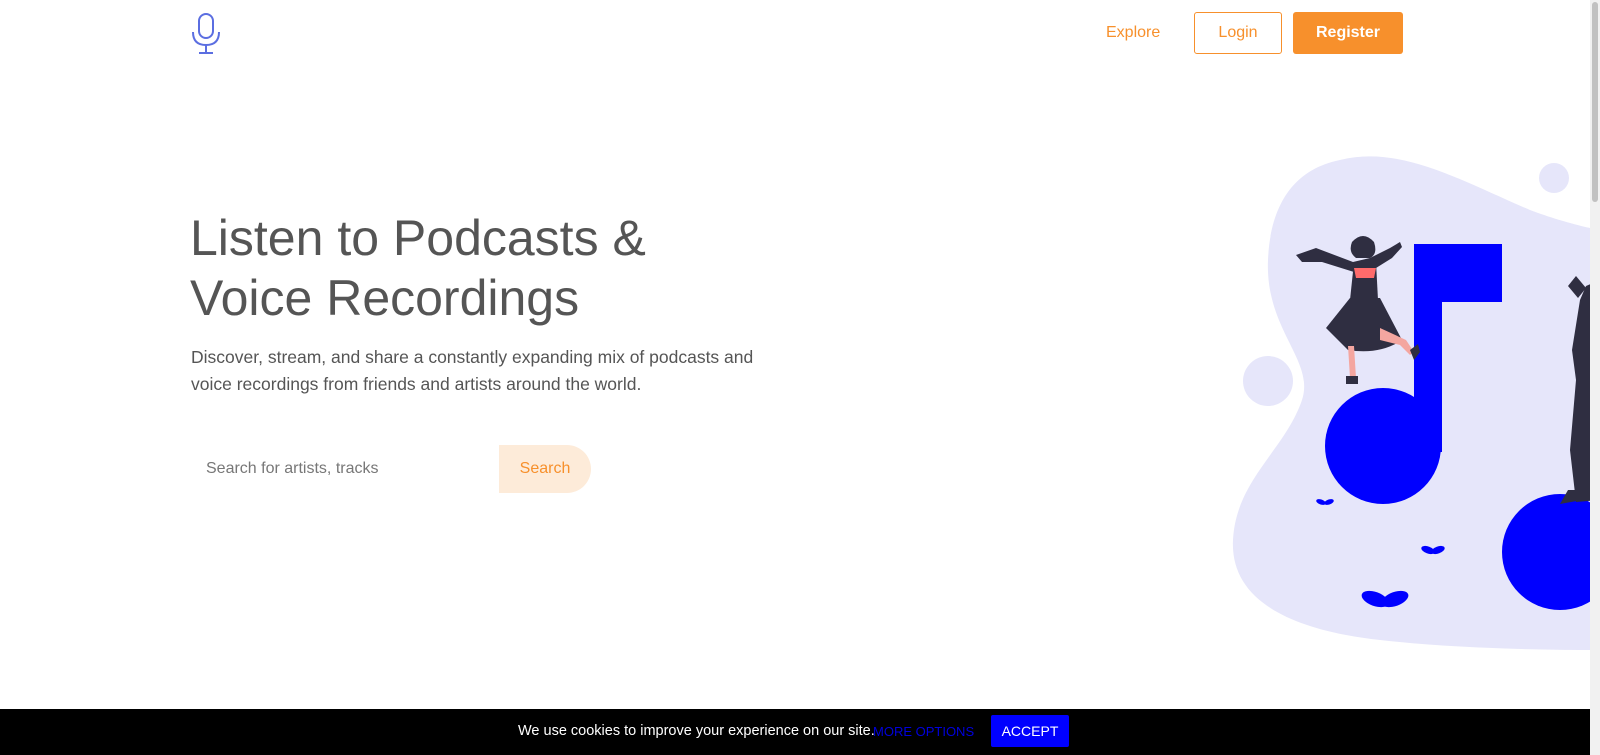 This screenshot has height=755, width=1600. I want to click on hero-title-line-2: Voice Recordings, so click(385, 298).